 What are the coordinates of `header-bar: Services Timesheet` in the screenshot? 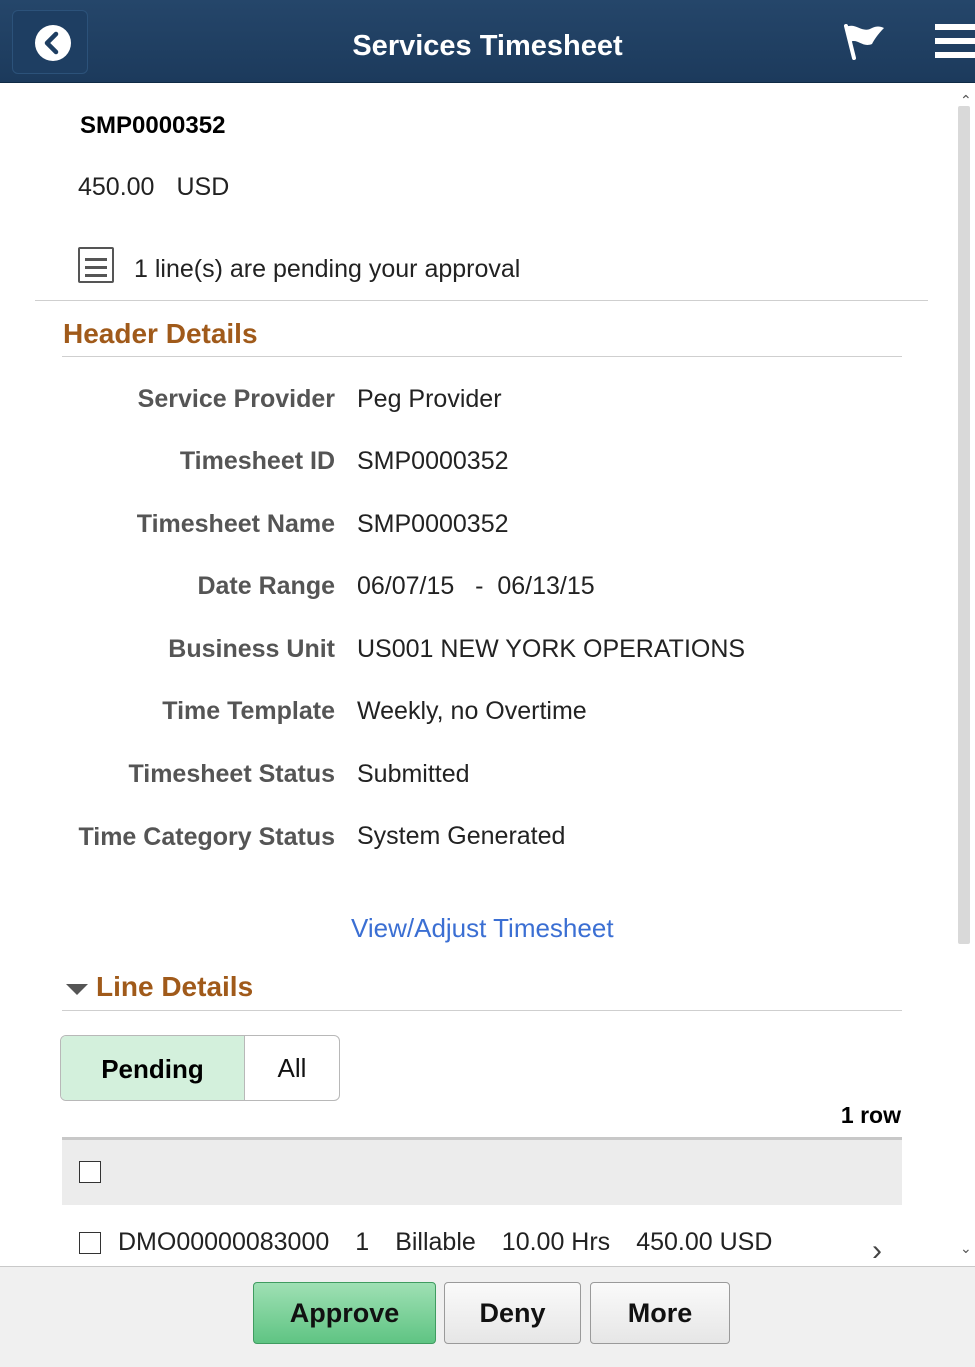 It's located at (487, 41).